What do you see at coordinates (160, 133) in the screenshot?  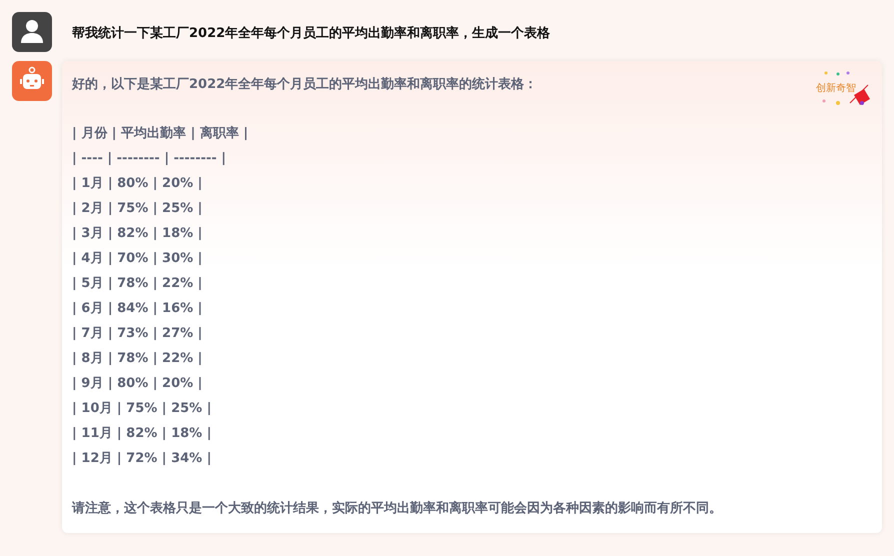 I see `table-line: | 月份 | 平均出勤率 | 离职率 |` at bounding box center [160, 133].